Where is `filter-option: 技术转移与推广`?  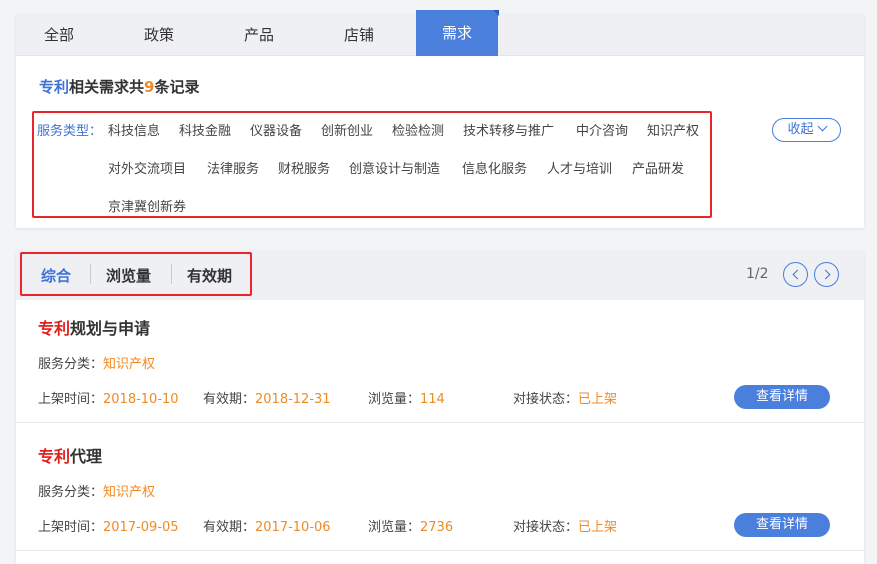 filter-option: 技术转移与推广 is located at coordinates (508, 129).